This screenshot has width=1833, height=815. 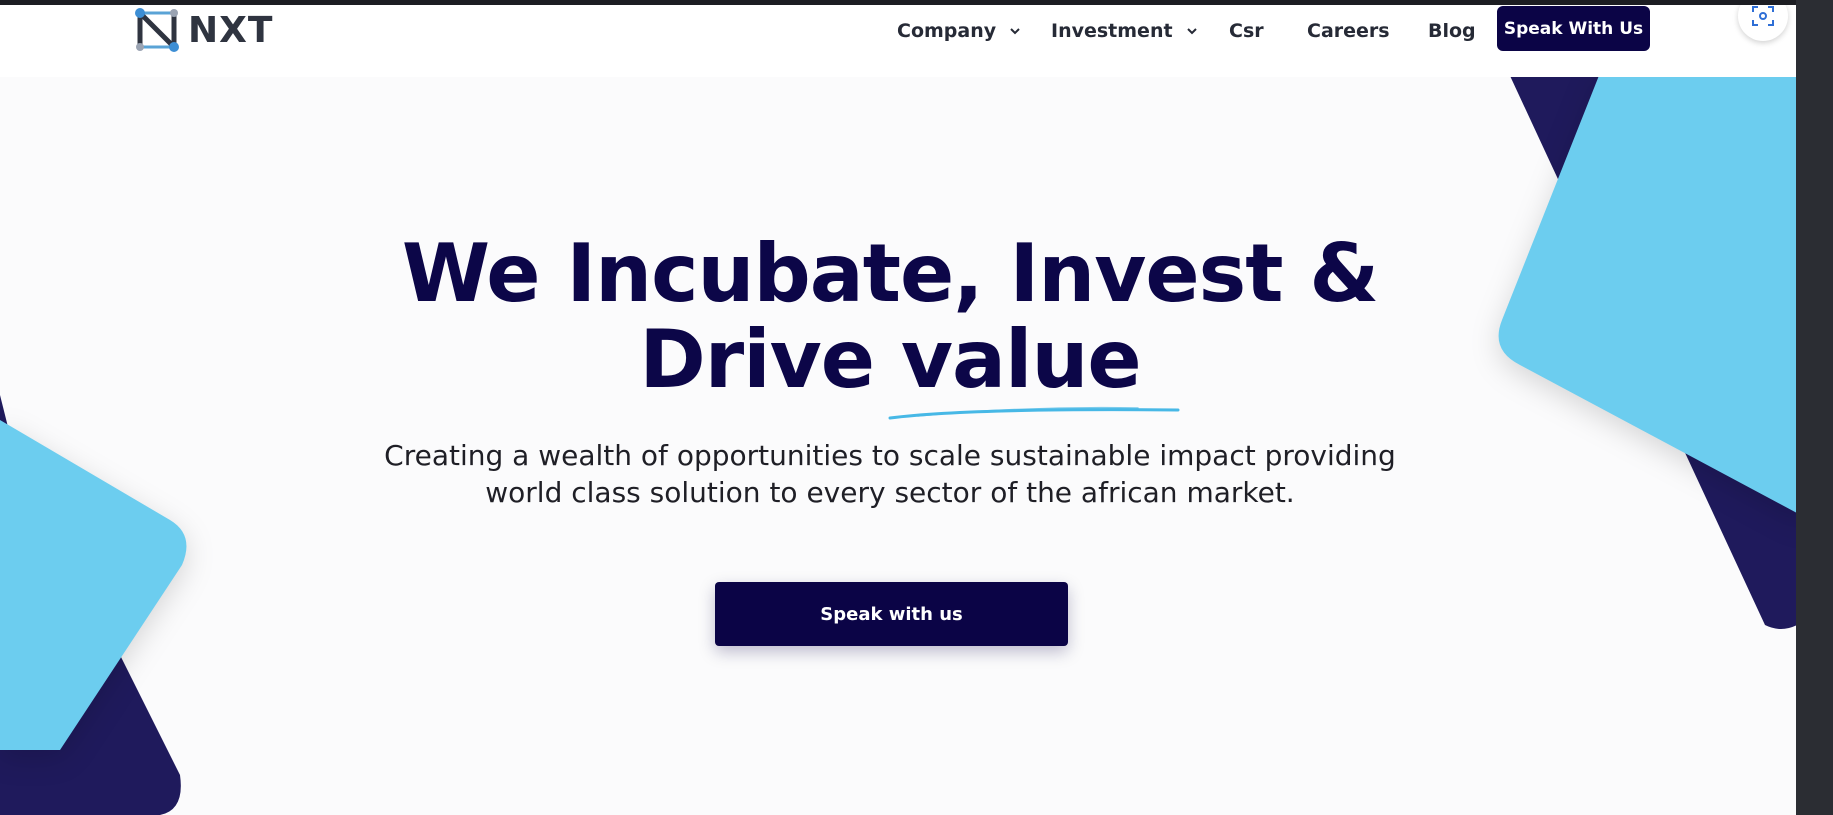 I want to click on nav-item-careers: Careers, so click(x=1348, y=31).